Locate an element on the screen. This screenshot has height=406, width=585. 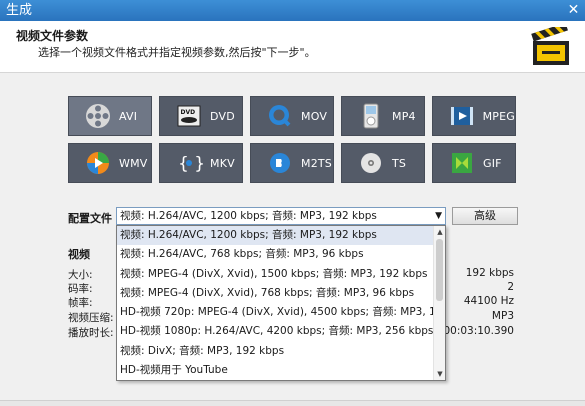
property-value: 2 is located at coordinates (510, 287).